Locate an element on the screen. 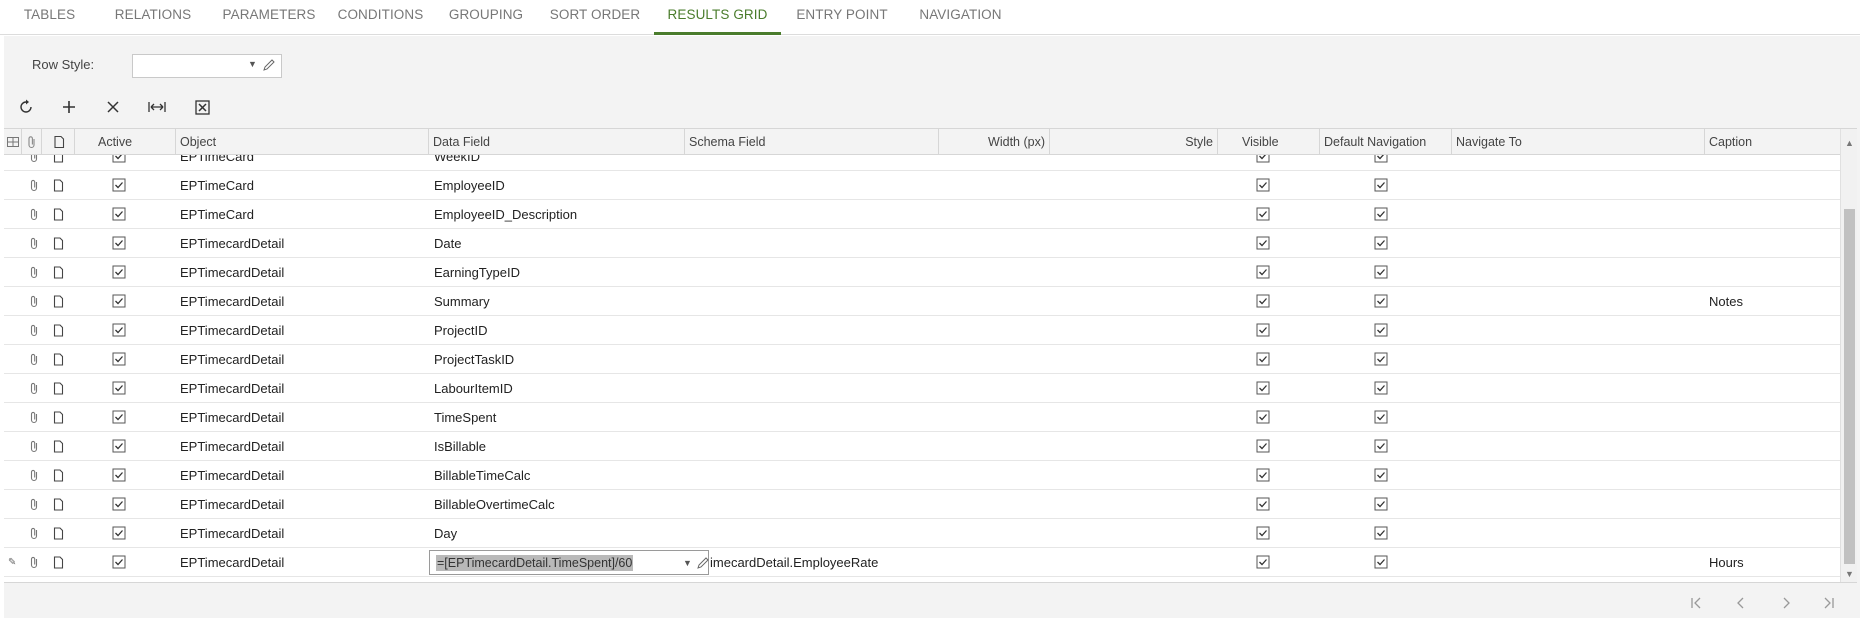  table-row: EPTimecardDetail ProjectID is located at coordinates (922, 330).